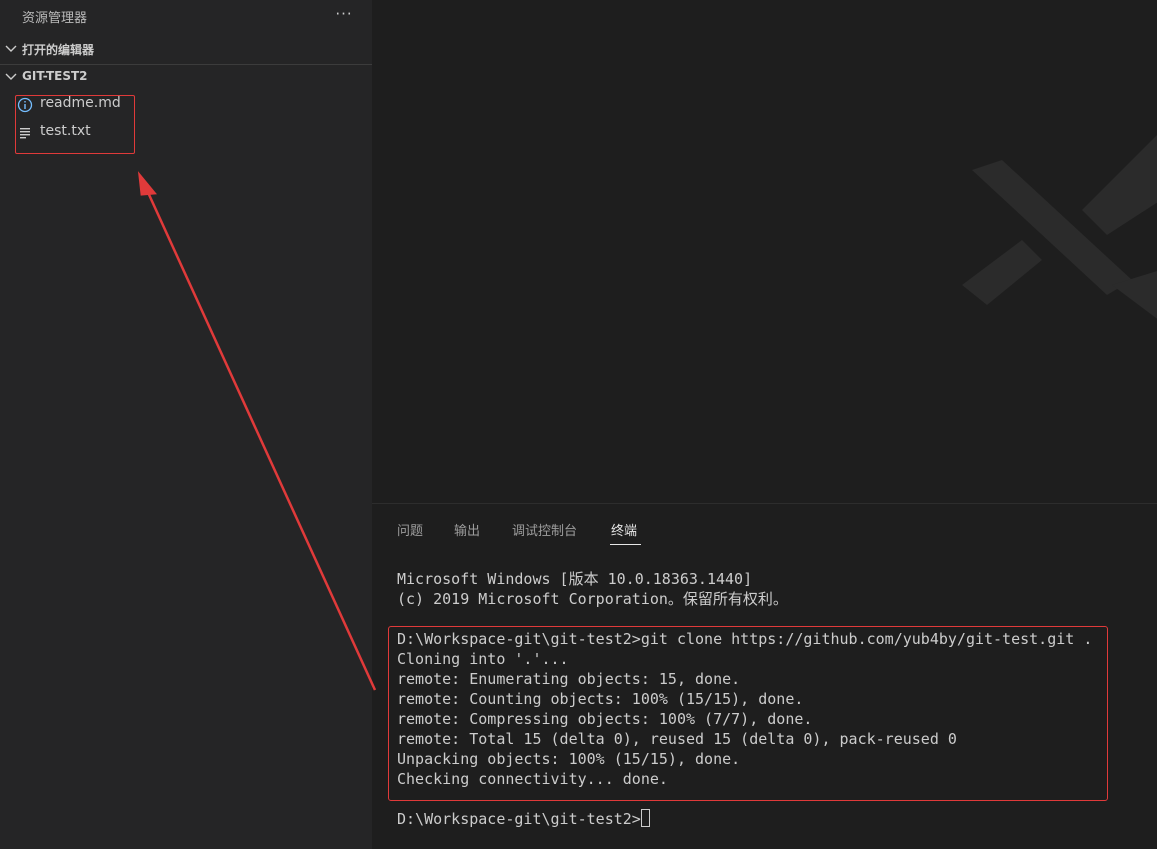 This screenshot has height=849, width=1157. Describe the element at coordinates (344, 14) in the screenshot. I see `ellipsis-icon: ···` at that location.